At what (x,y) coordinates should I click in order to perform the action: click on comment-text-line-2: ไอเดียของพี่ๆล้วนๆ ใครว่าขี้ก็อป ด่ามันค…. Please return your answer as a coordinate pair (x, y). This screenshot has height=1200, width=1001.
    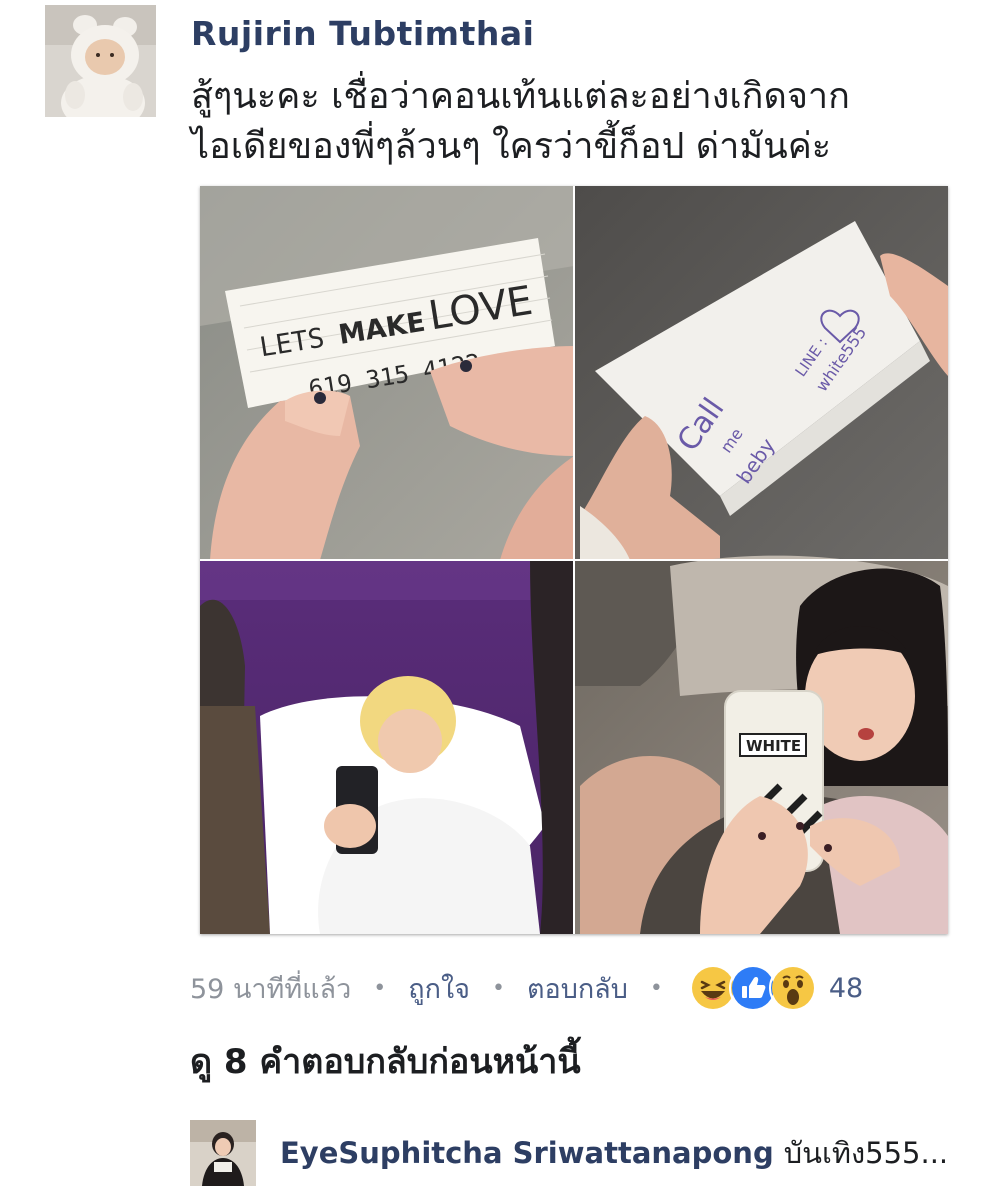
    Looking at the image, I should click on (511, 146).